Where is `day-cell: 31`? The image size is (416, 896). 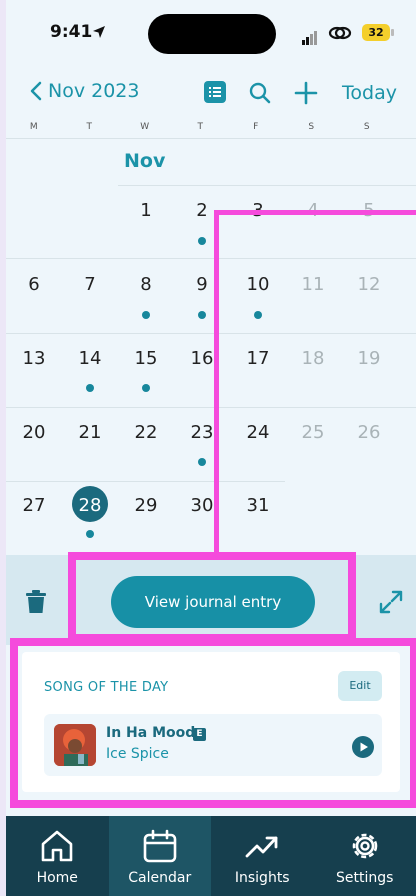
day-cell: 31 is located at coordinates (258, 505).